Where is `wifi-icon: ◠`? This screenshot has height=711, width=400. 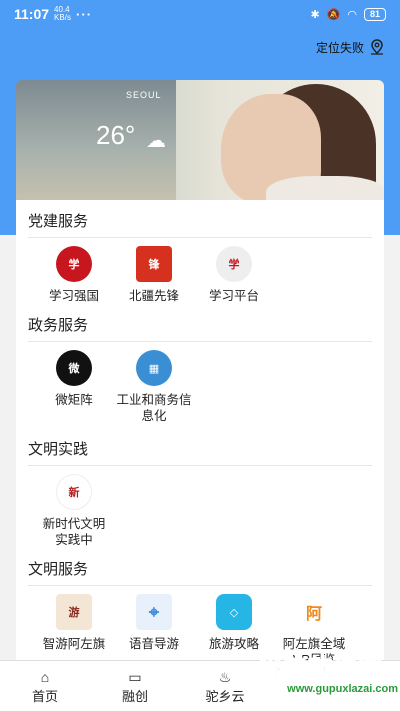 wifi-icon: ◠ is located at coordinates (352, 14).